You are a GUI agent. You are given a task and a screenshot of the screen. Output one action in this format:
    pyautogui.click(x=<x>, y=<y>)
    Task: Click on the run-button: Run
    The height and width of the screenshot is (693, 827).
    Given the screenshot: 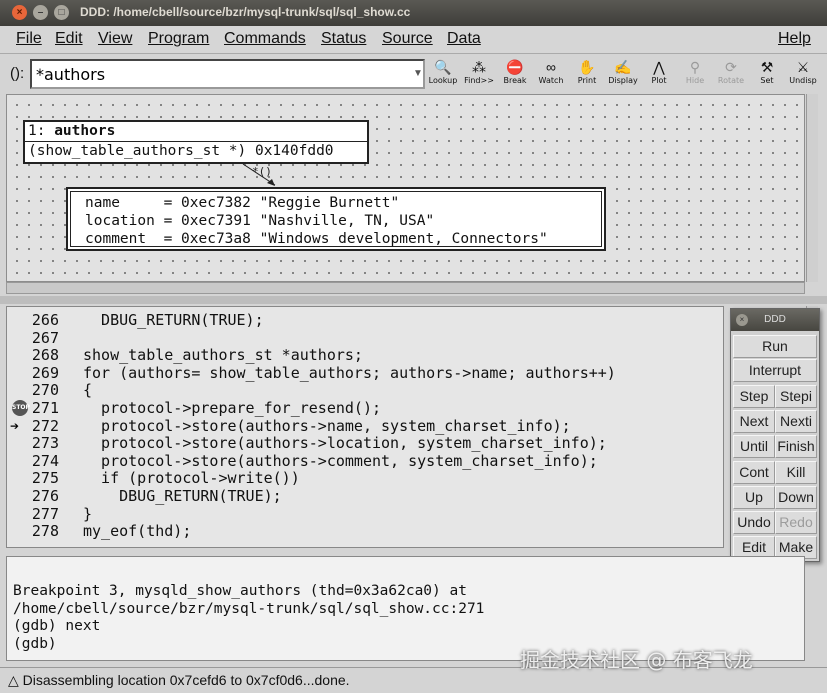 What is the action you would take?
    pyautogui.click(x=775, y=346)
    